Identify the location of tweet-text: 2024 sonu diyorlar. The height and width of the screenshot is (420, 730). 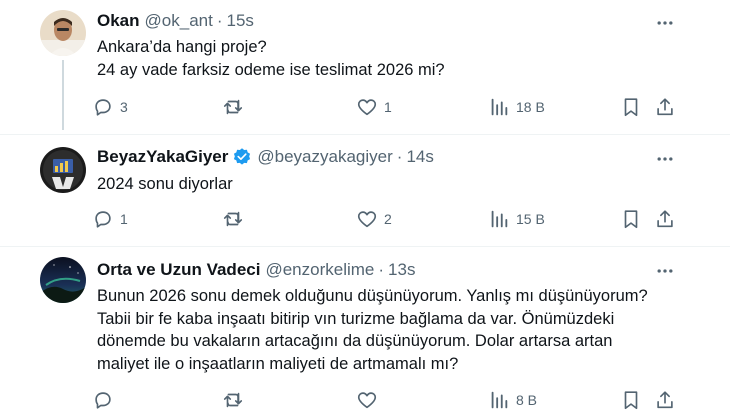
(392, 184).